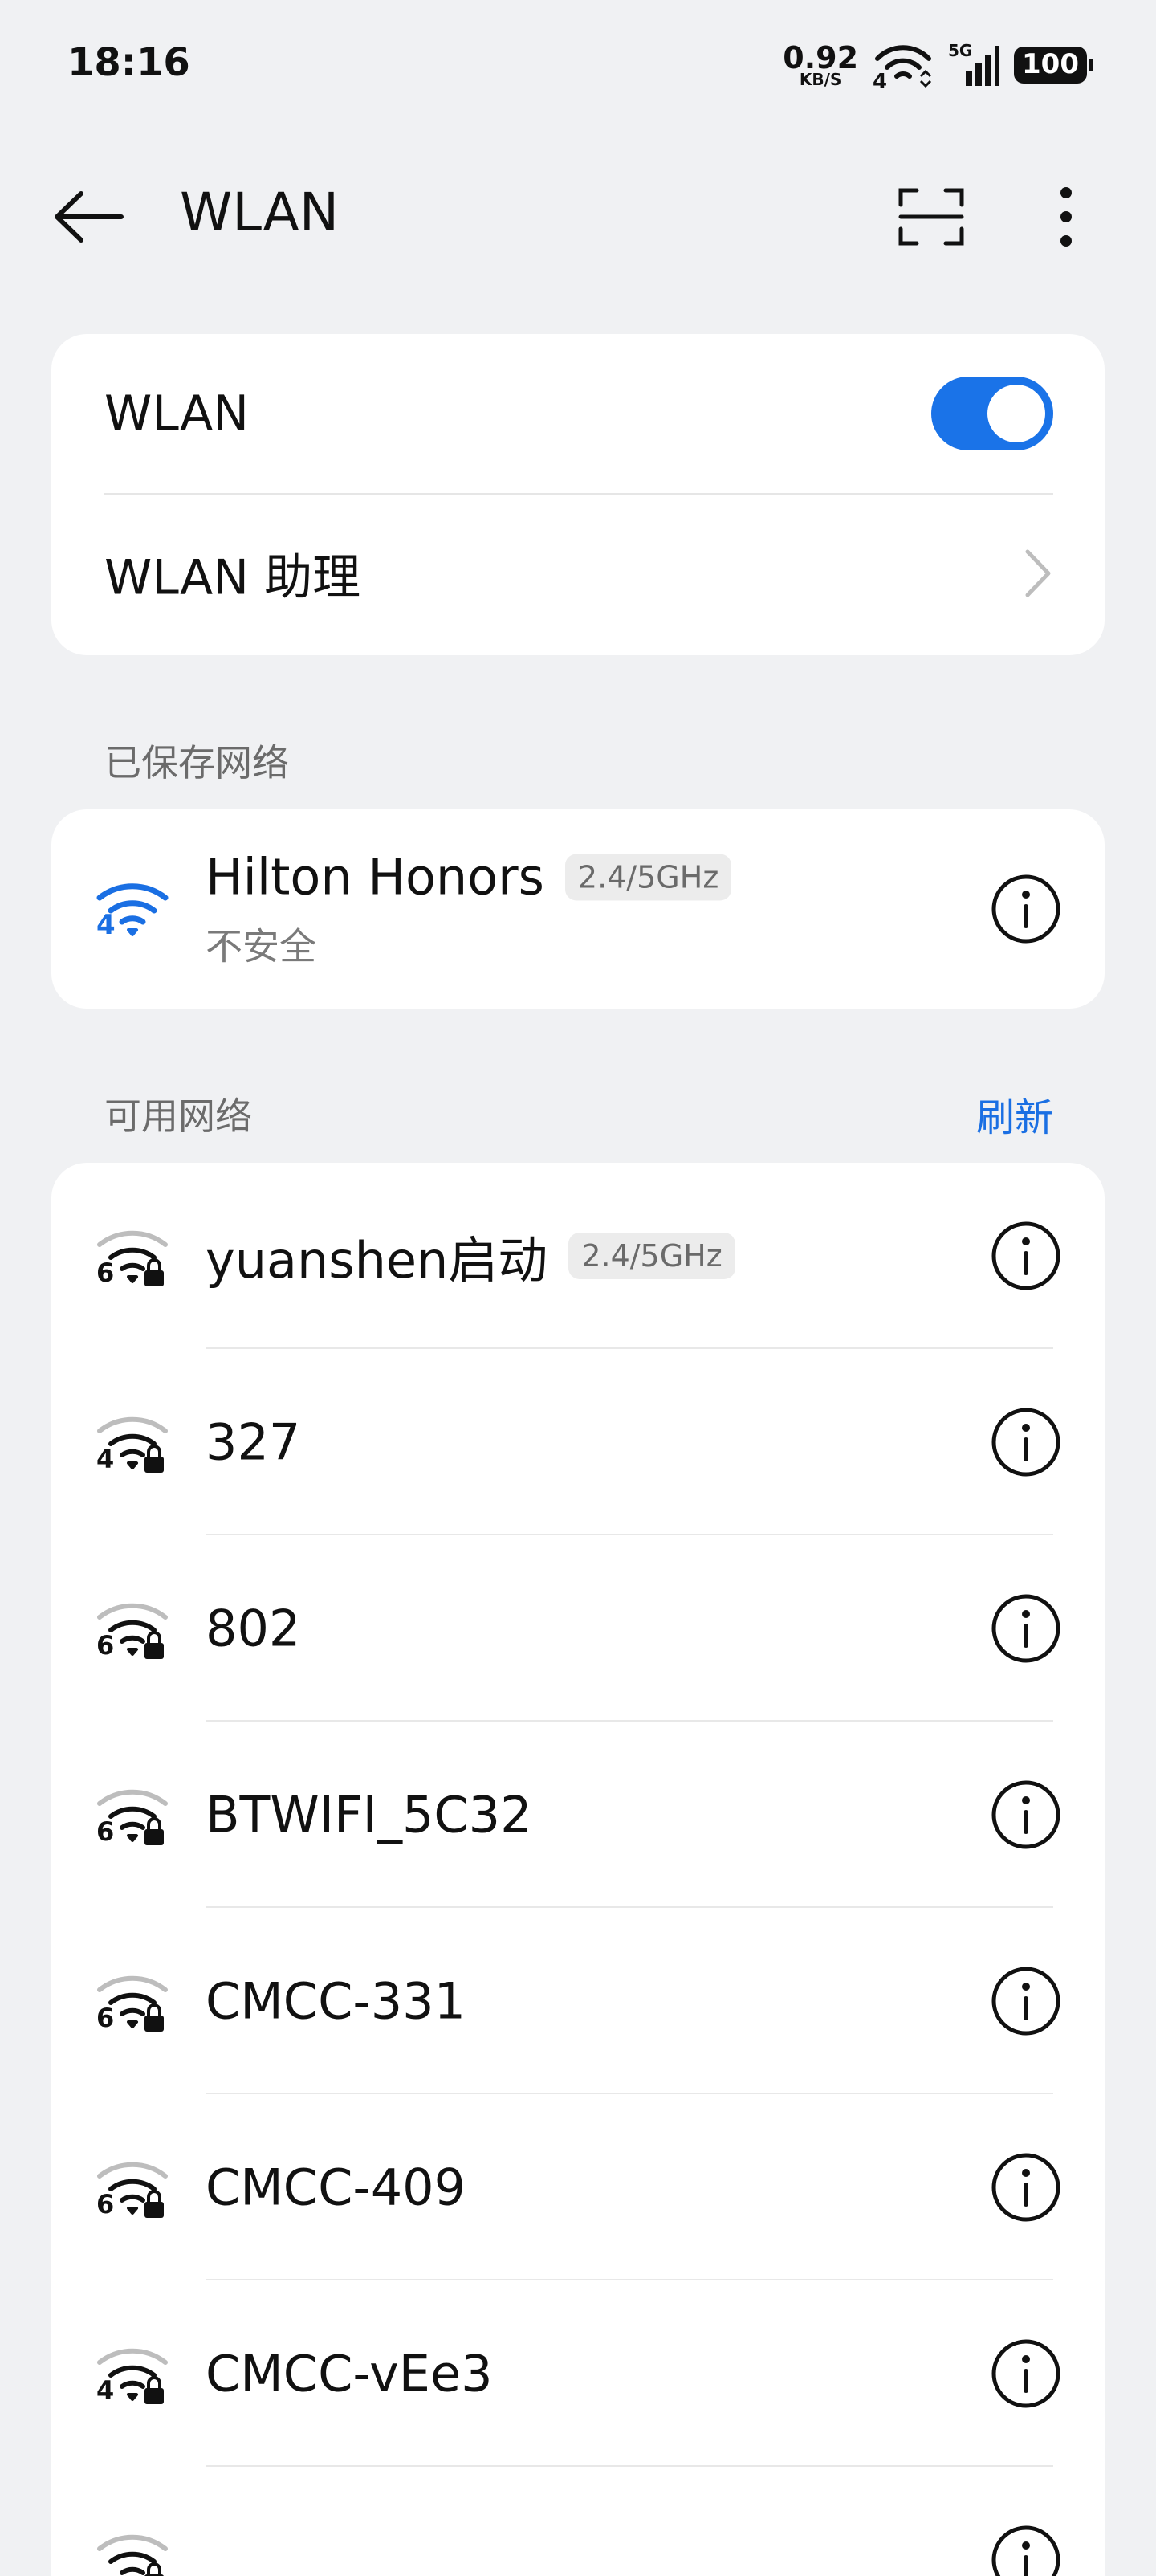  I want to click on network-text: CMCC-vEe3, so click(350, 2374).